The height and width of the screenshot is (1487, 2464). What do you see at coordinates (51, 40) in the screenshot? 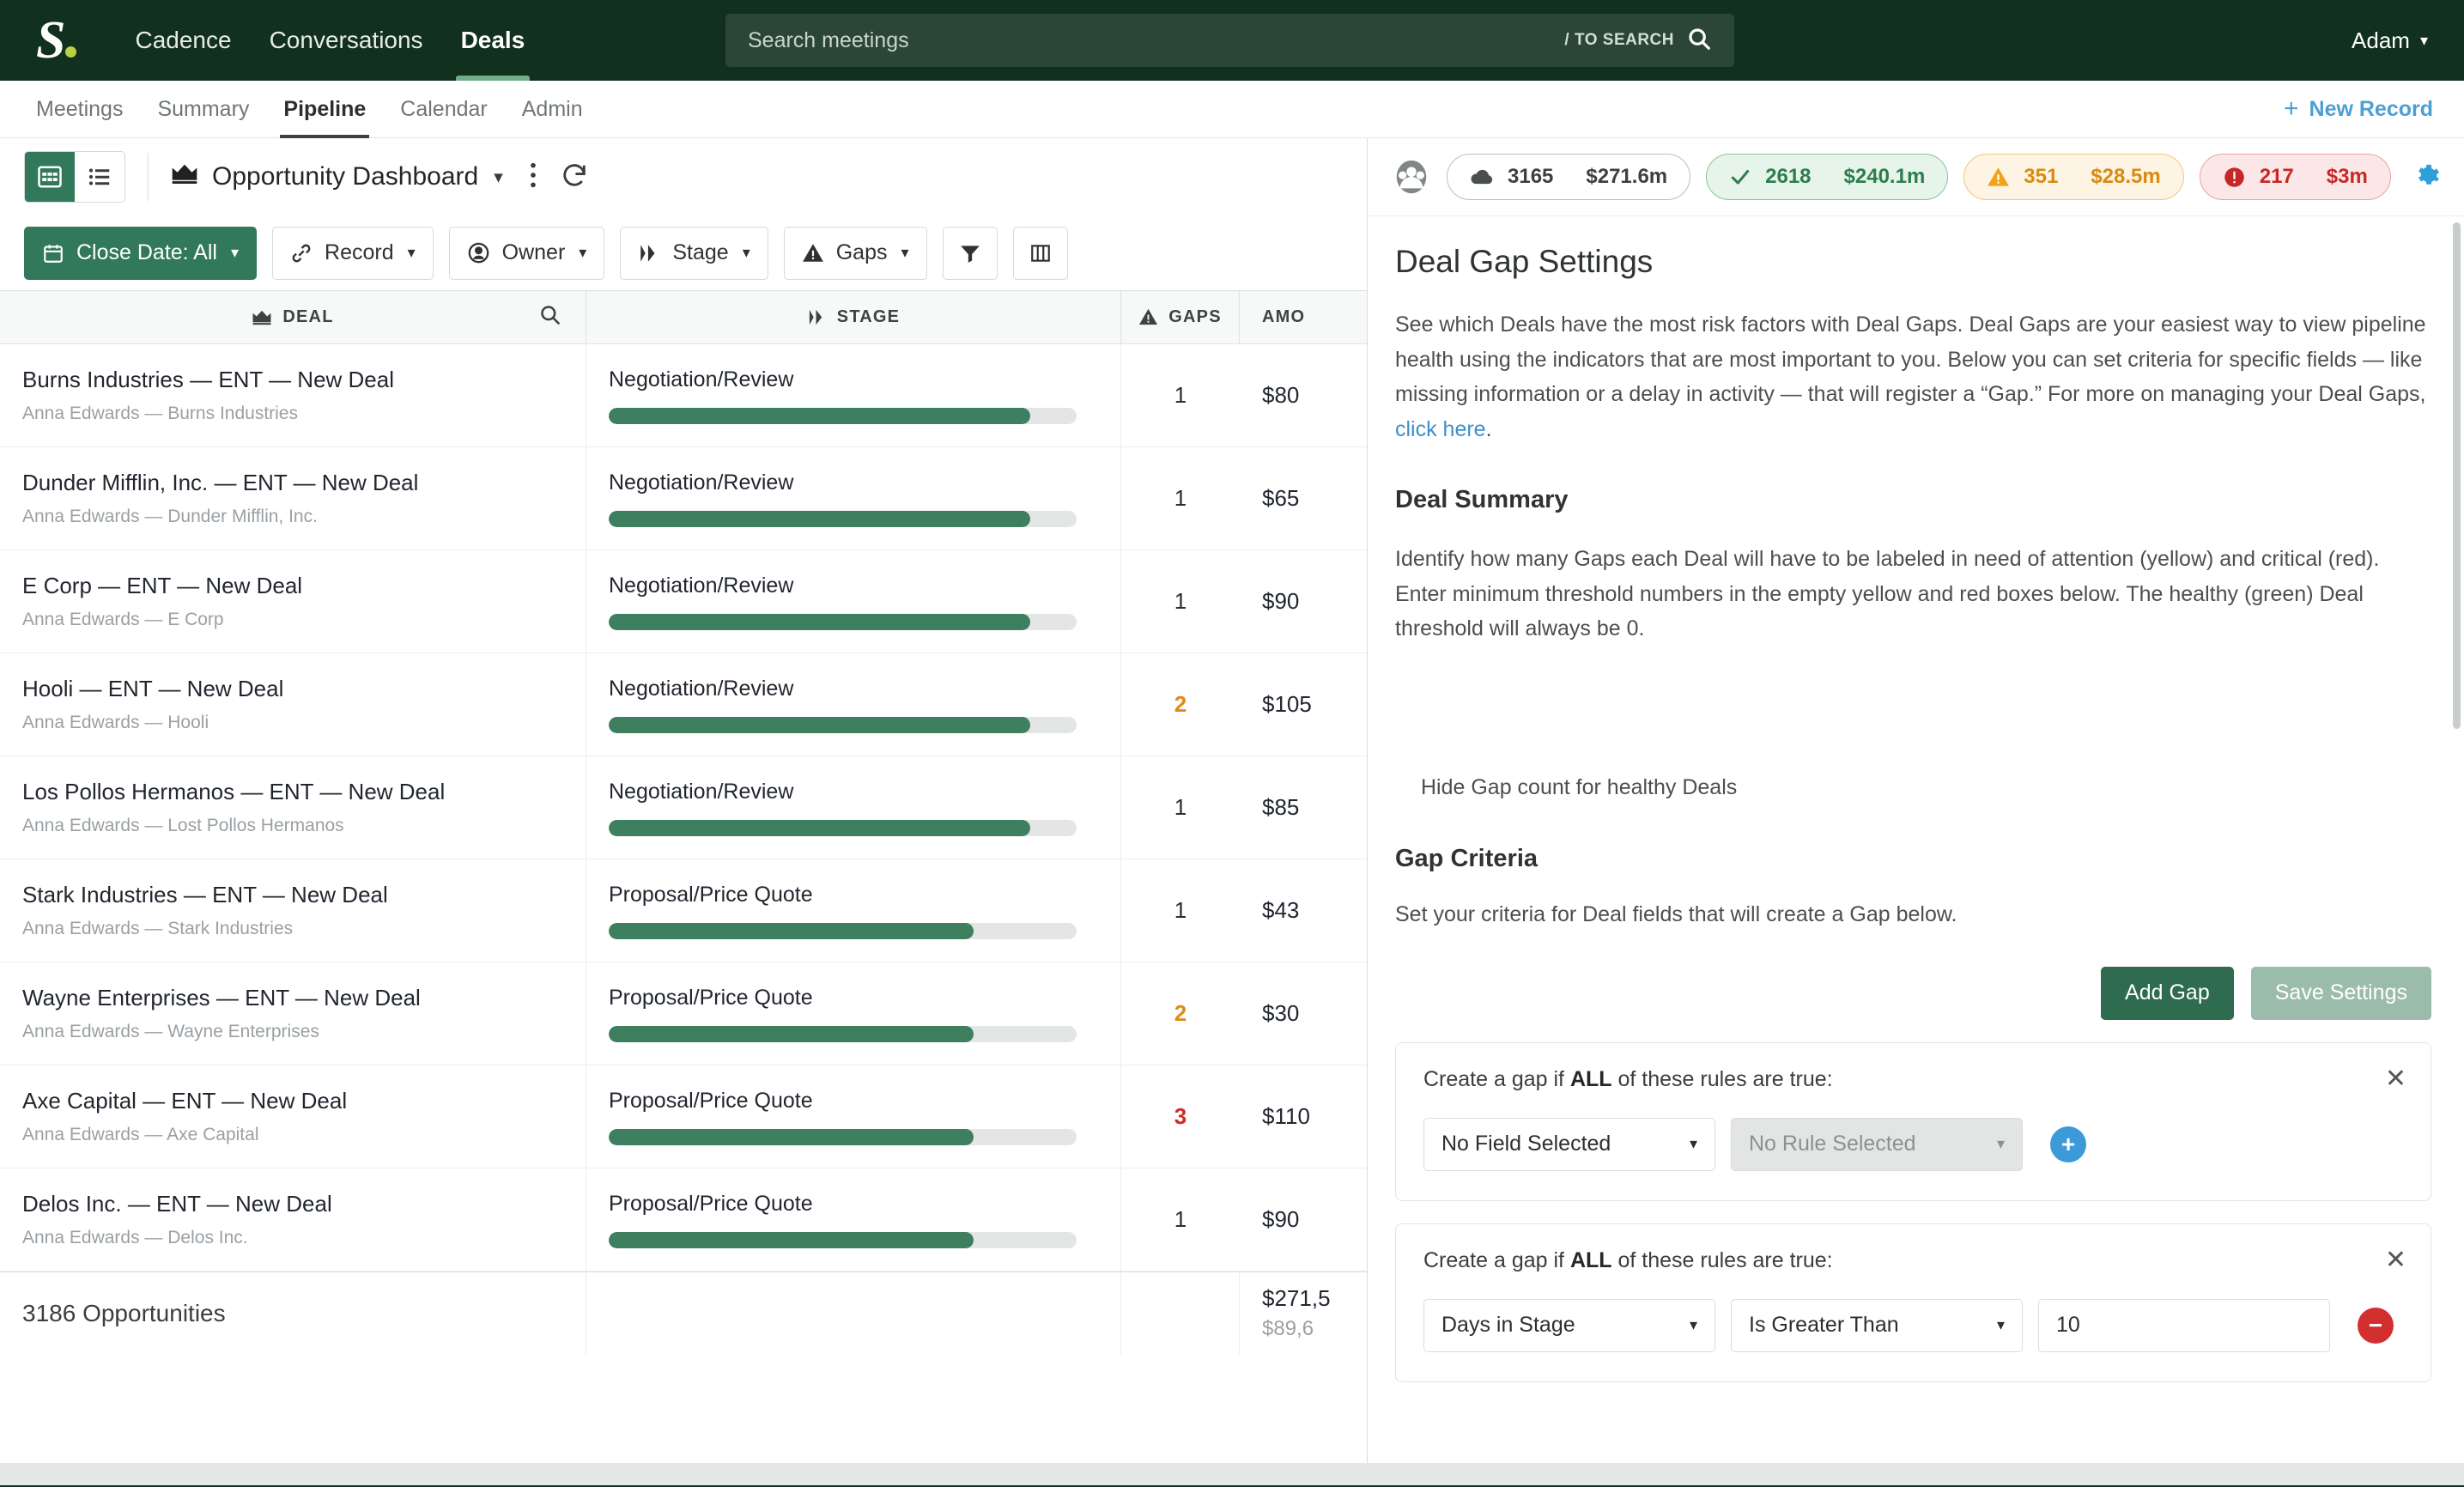
I see `logo-letter: S` at bounding box center [51, 40].